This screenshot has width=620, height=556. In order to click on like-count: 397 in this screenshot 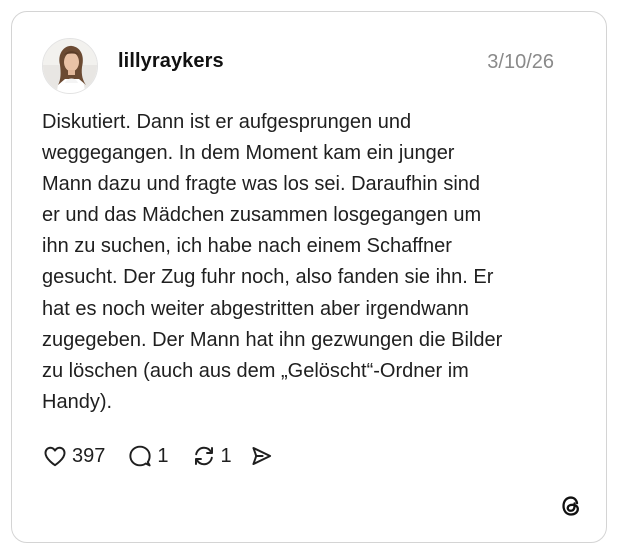, I will do `click(89, 455)`.